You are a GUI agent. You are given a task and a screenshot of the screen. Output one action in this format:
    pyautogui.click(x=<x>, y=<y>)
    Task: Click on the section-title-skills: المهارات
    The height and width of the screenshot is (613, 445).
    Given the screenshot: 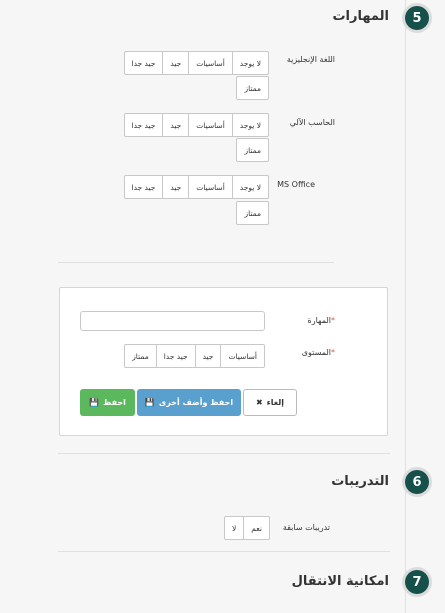 What is the action you would take?
    pyautogui.click(x=360, y=16)
    